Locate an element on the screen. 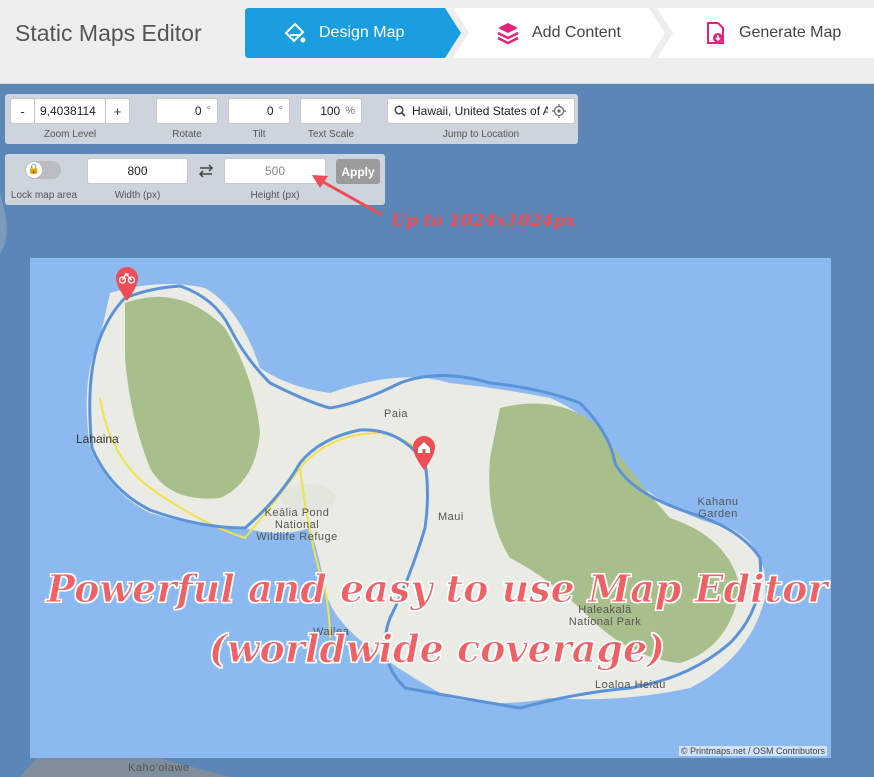 This screenshot has height=777, width=874. text-scale-value: 100 is located at coordinates (330, 111).